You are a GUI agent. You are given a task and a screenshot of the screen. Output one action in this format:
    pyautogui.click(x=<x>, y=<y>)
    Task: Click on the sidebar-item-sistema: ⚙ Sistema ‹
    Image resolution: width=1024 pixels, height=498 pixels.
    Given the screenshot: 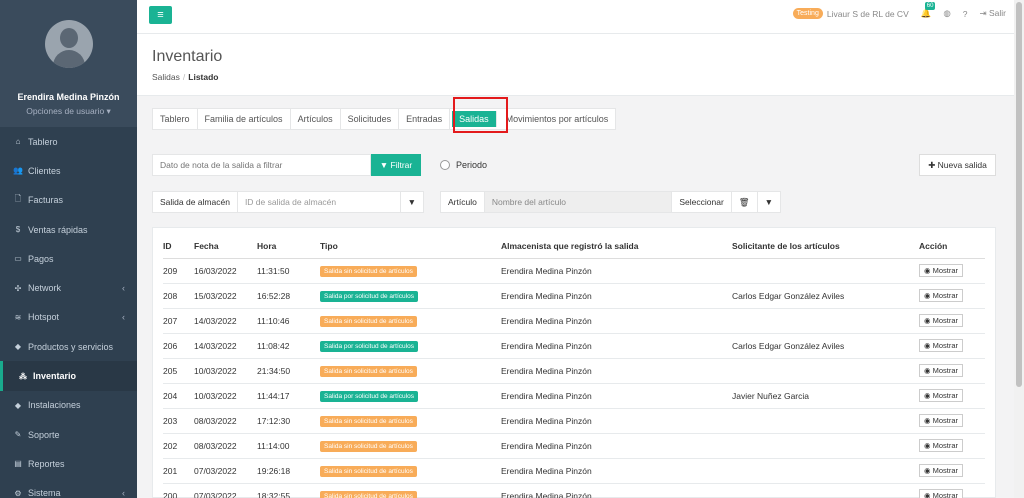 What is the action you would take?
    pyautogui.click(x=68, y=488)
    